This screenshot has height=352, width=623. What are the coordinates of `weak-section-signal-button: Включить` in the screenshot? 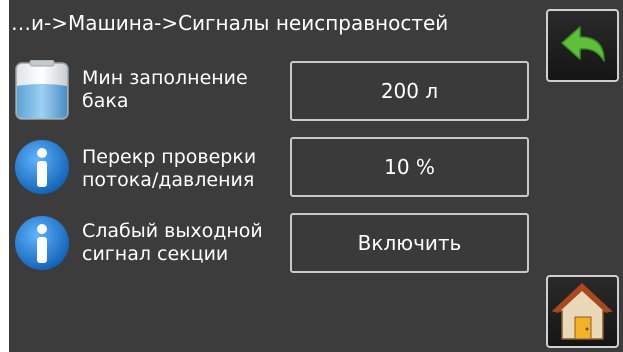 It's located at (409, 243).